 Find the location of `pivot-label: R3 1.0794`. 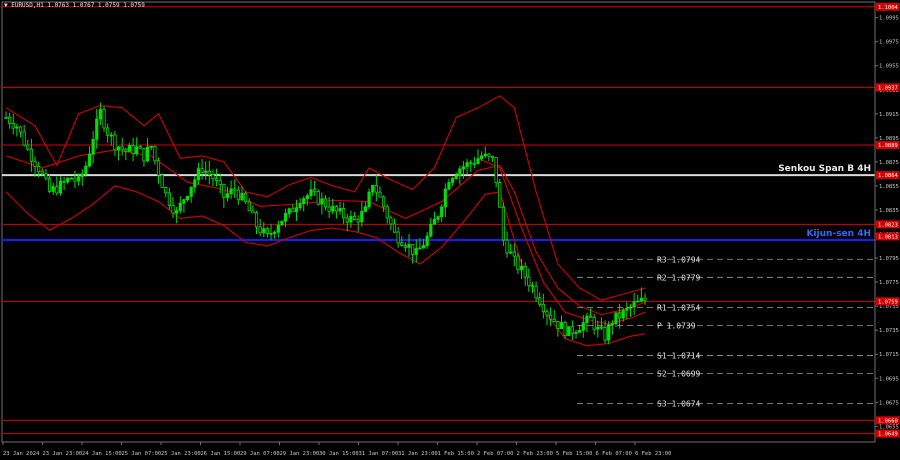

pivot-label: R3 1.0794 is located at coordinates (679, 259).